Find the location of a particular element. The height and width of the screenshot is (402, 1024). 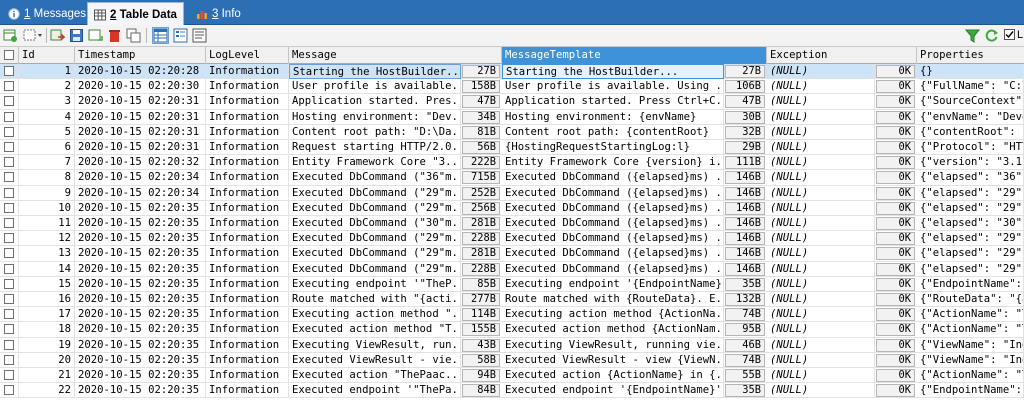

cell-id: 18 is located at coordinates (47, 330).